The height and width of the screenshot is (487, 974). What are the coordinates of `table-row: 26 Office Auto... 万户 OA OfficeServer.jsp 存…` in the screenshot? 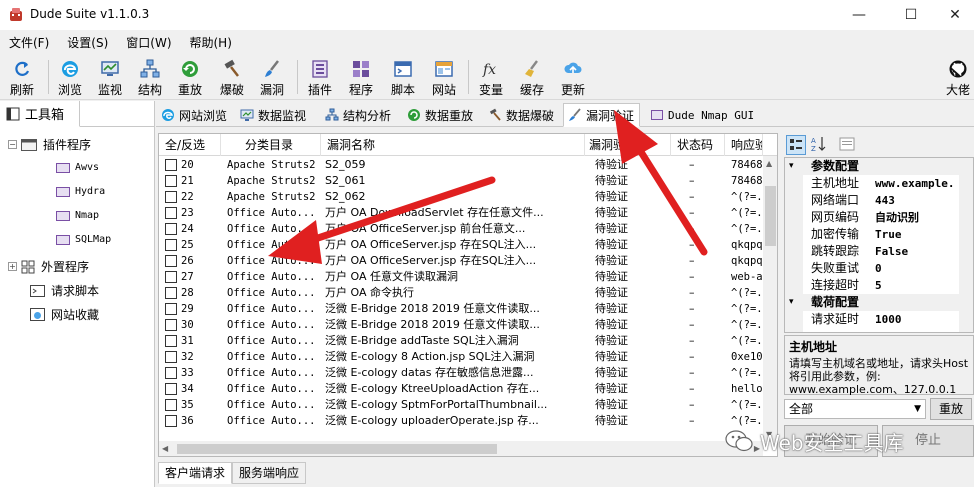 It's located at (461, 261).